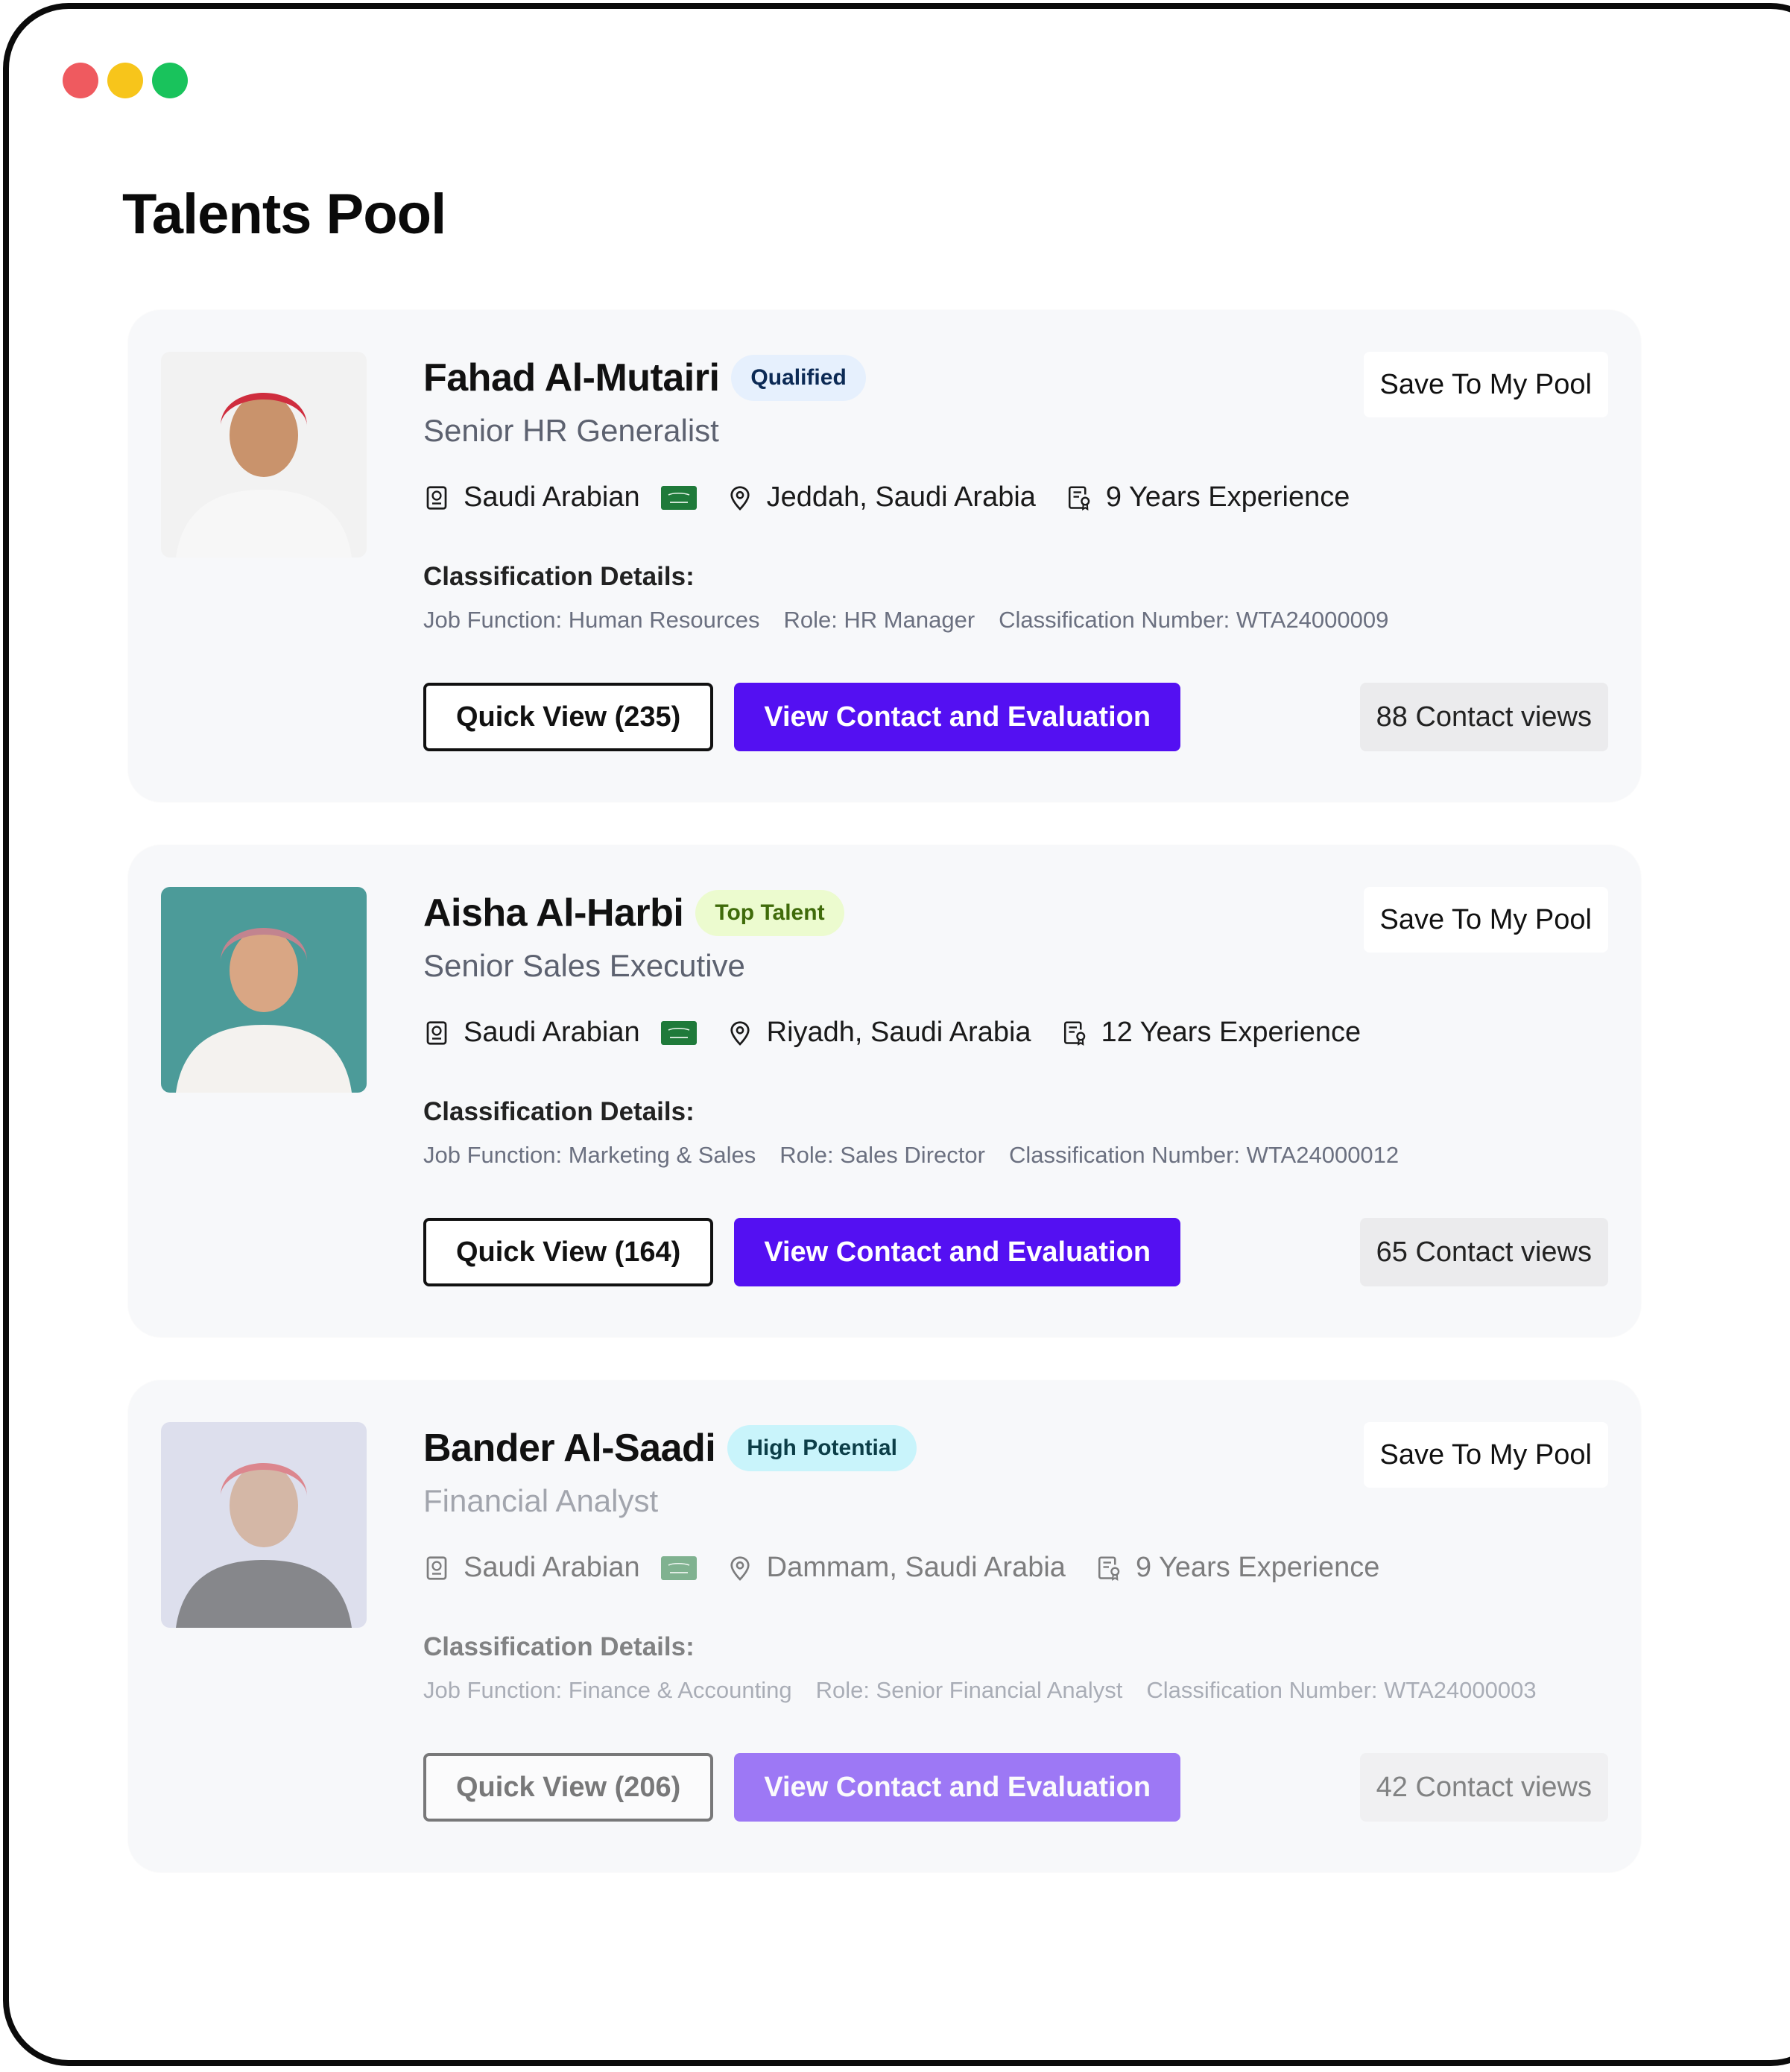 This screenshot has width=1790, height=2072. I want to click on window-controls, so click(125, 80).